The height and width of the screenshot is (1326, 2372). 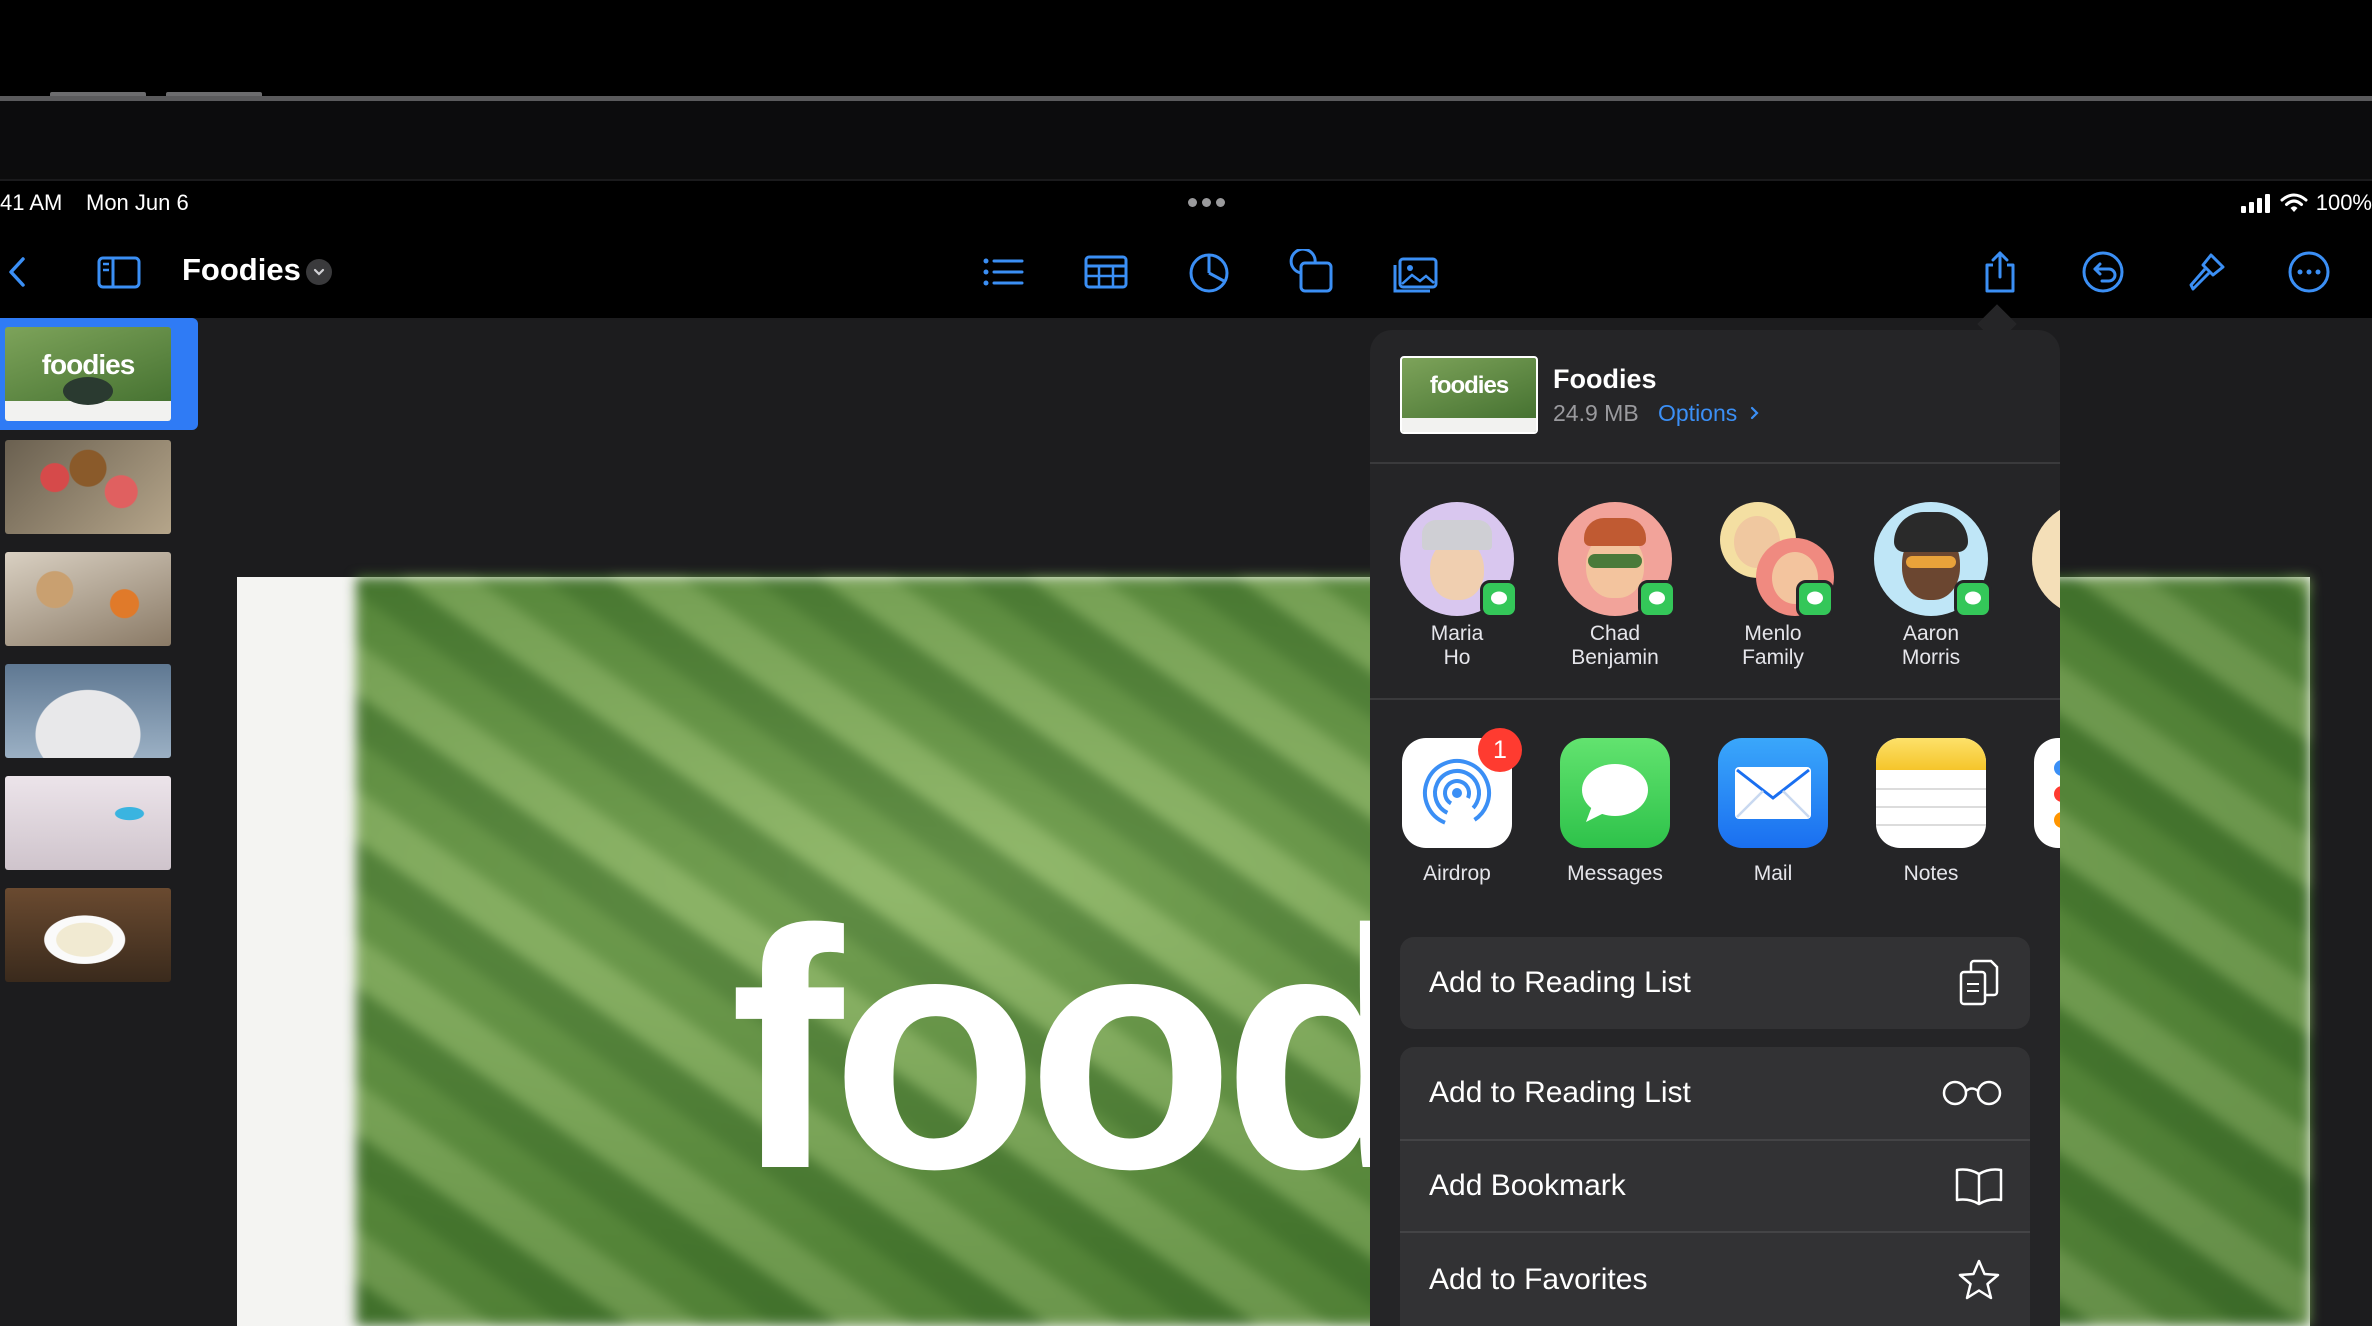 What do you see at coordinates (241, 270) in the screenshot?
I see `document-title: Foodies` at bounding box center [241, 270].